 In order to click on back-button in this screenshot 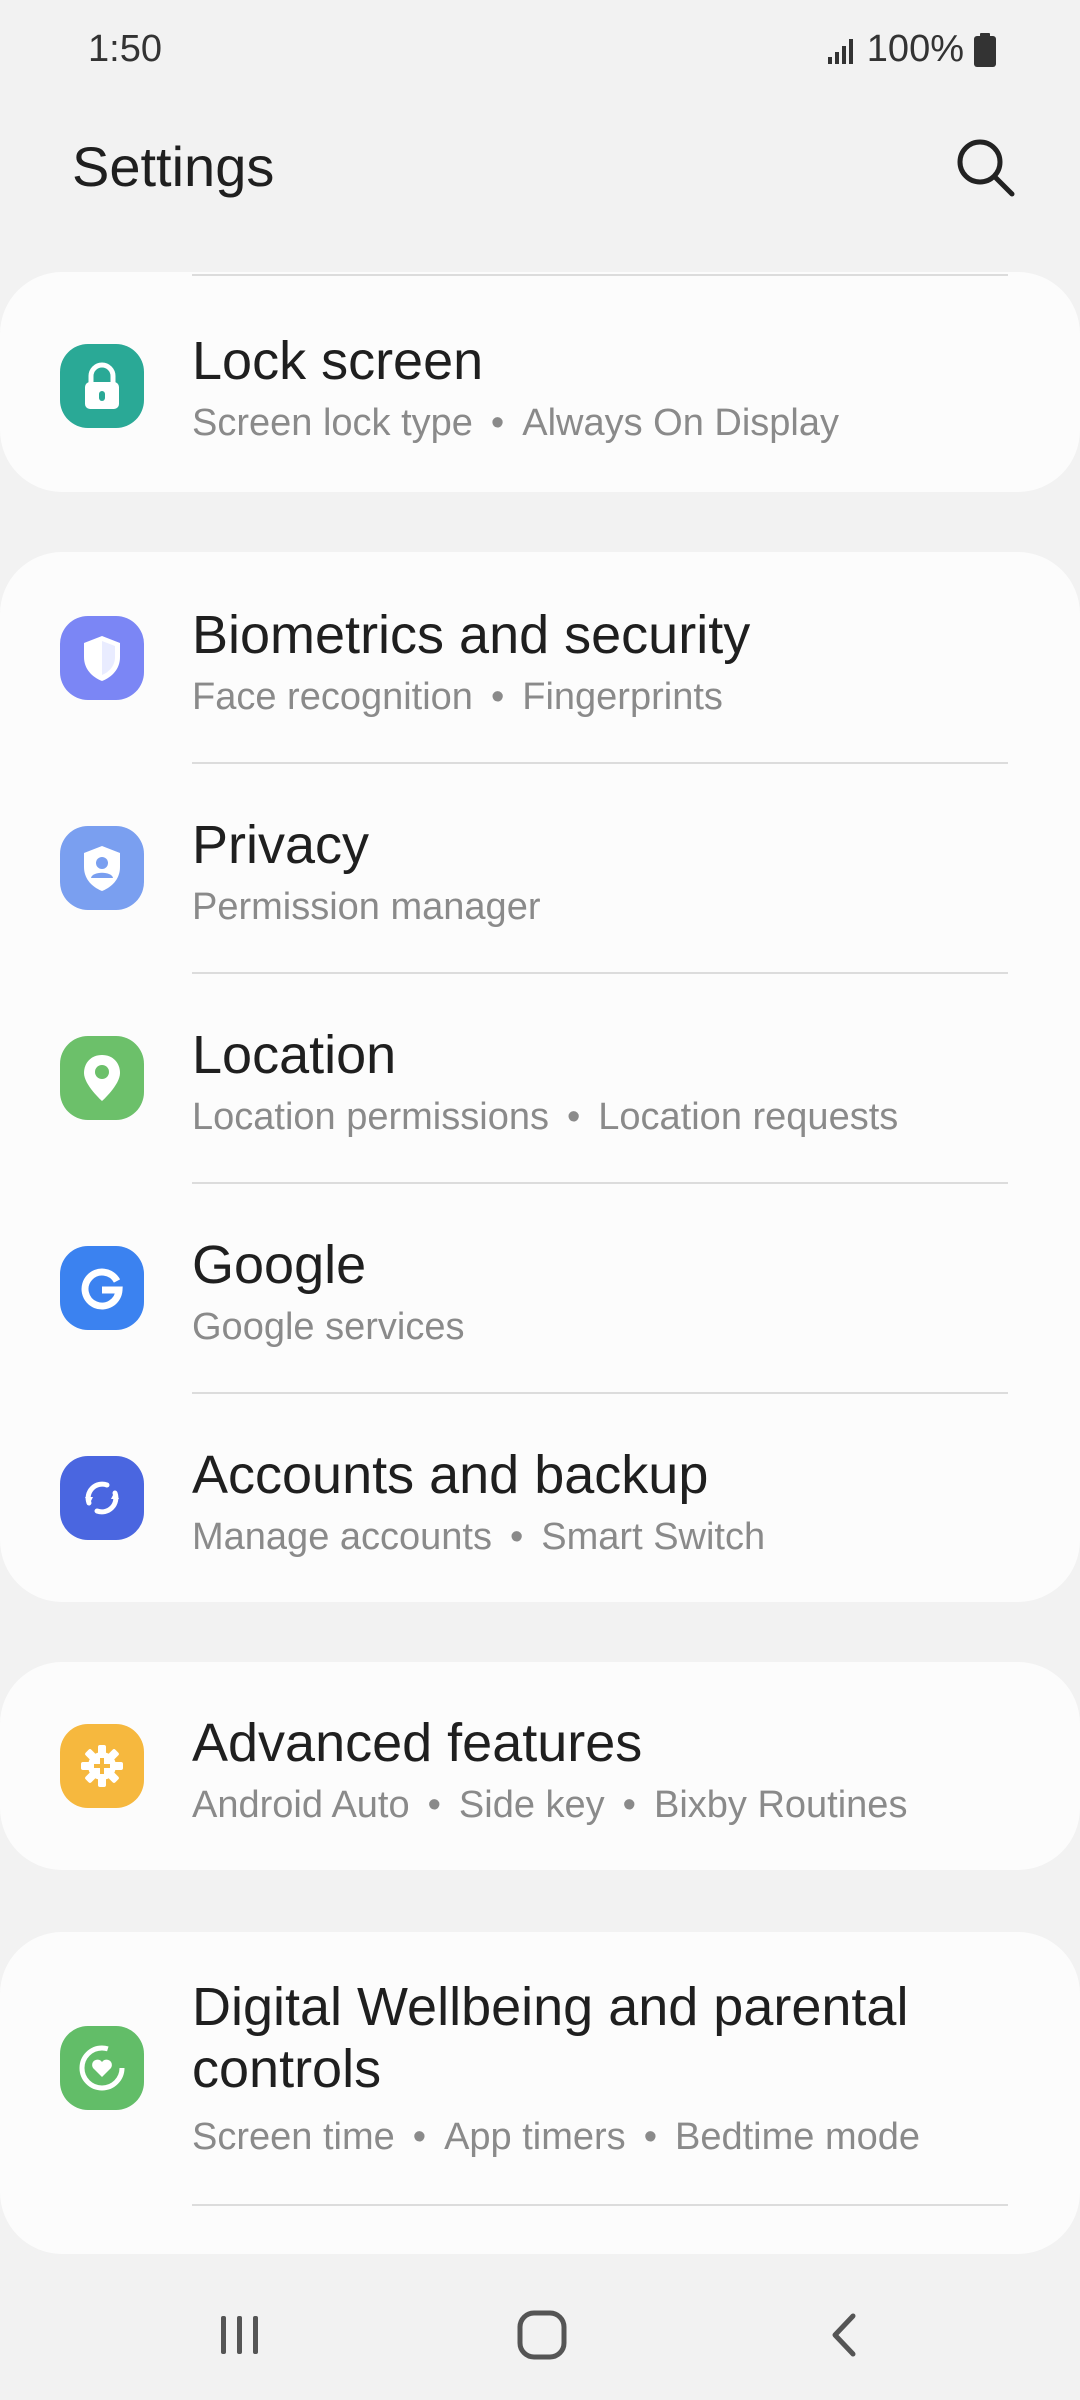, I will do `click(844, 2335)`.